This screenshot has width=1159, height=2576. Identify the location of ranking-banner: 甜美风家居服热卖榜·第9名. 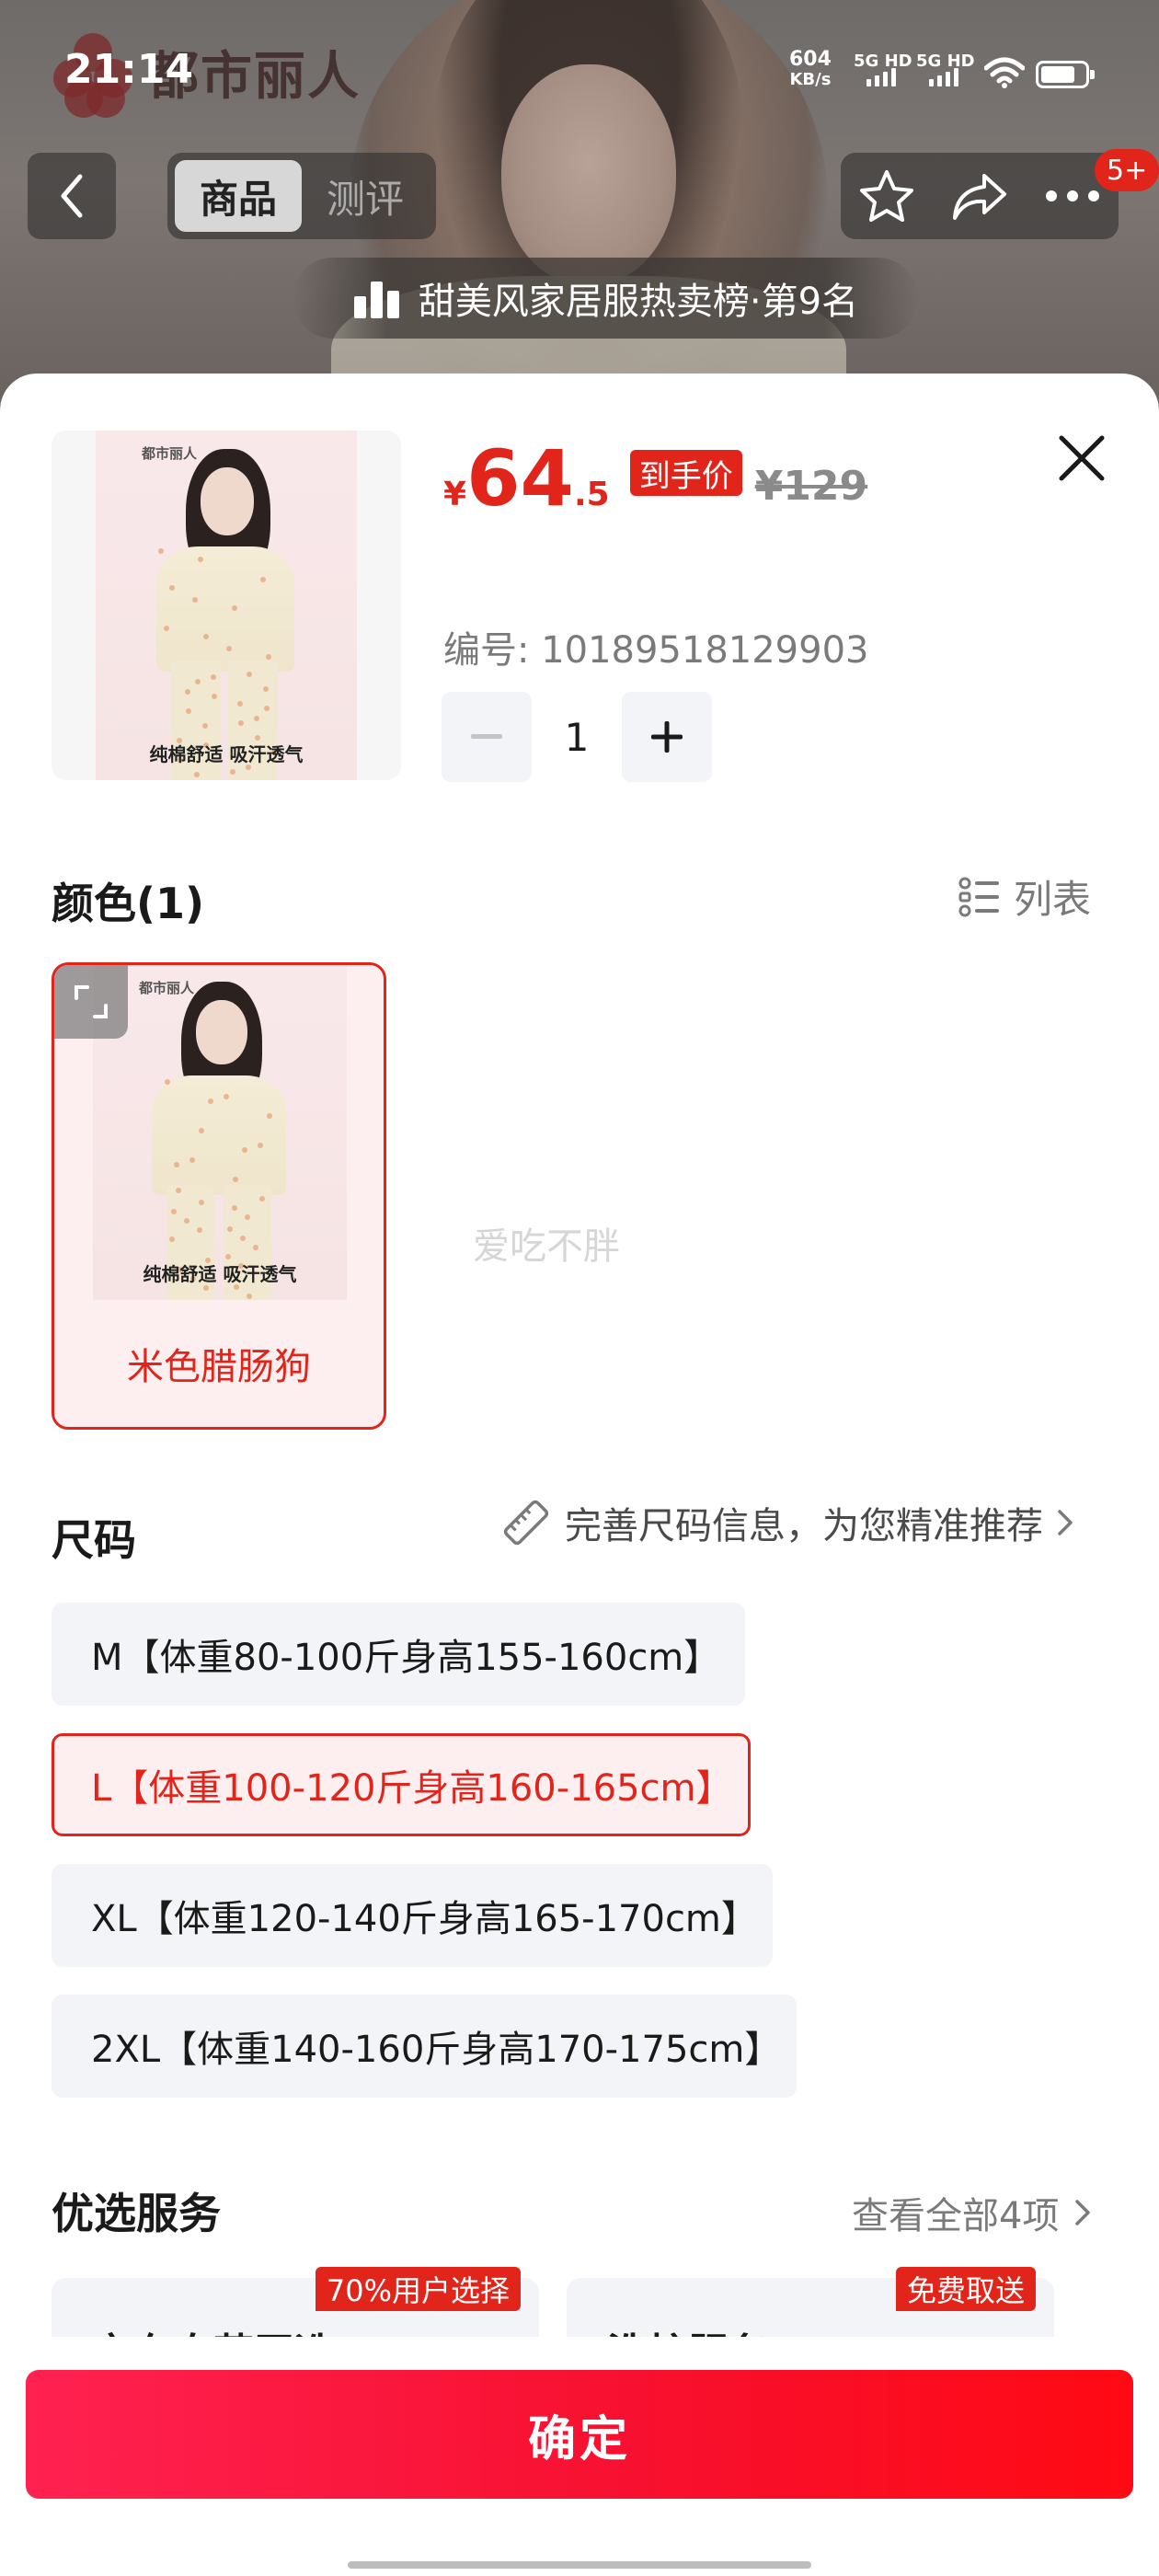
(605, 298).